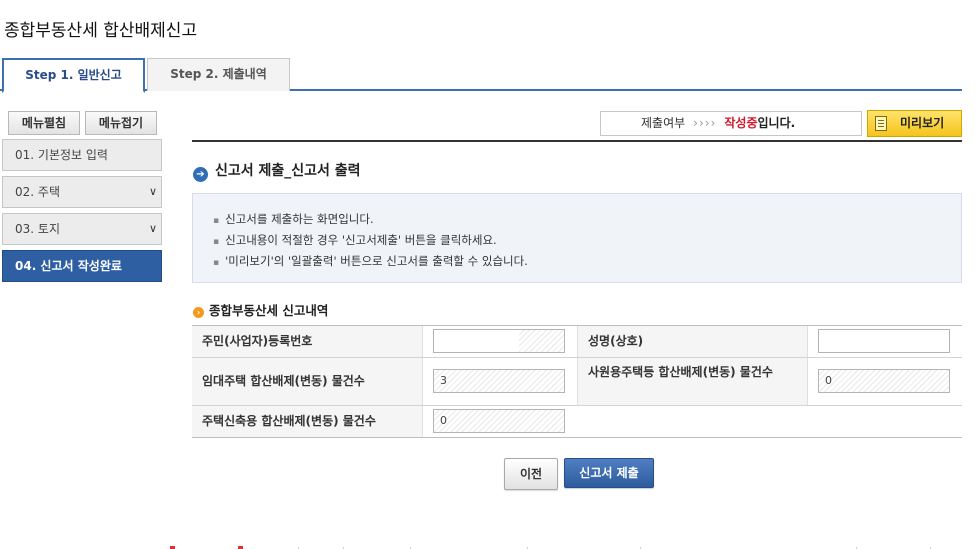 The image size is (978, 549). Describe the element at coordinates (269, 310) in the screenshot. I see `summary-title-text: 종합부동산세 신고내역` at that location.